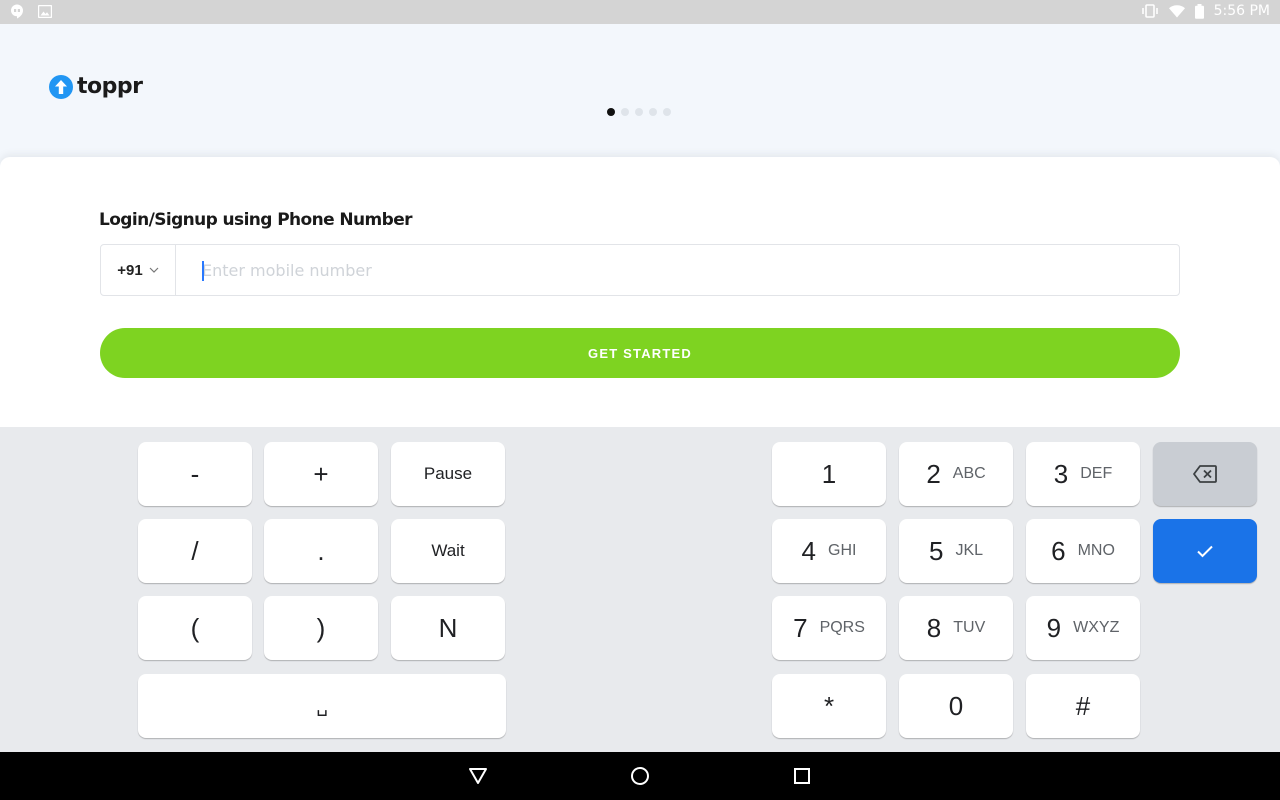 This screenshot has width=1280, height=800. Describe the element at coordinates (17, 11) in the screenshot. I see `hangouts-icon` at that location.